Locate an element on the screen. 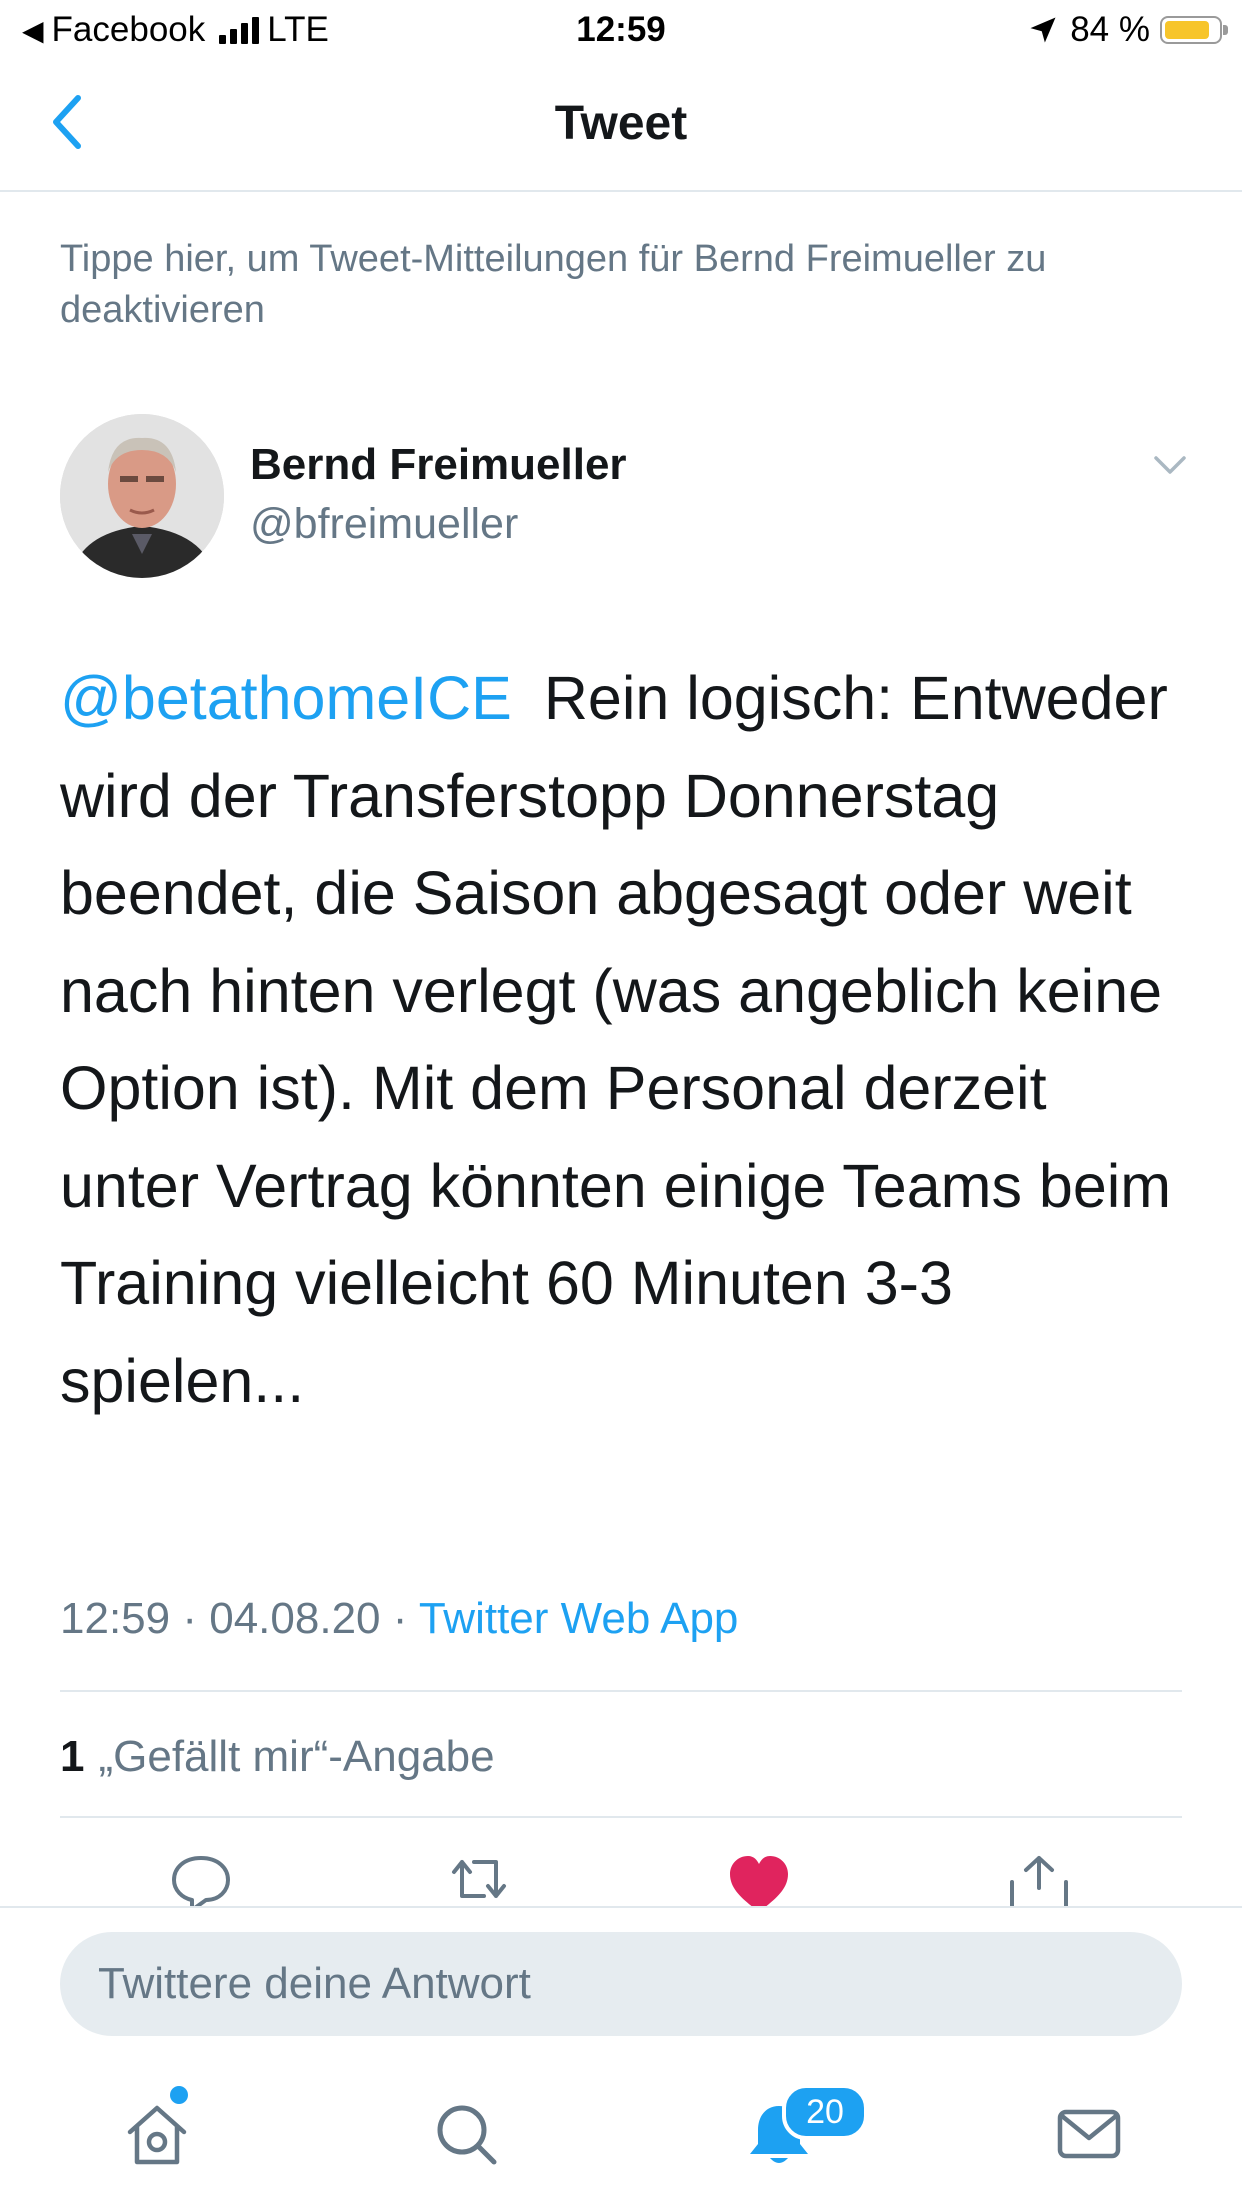  battery-icon is located at coordinates (1194, 30).